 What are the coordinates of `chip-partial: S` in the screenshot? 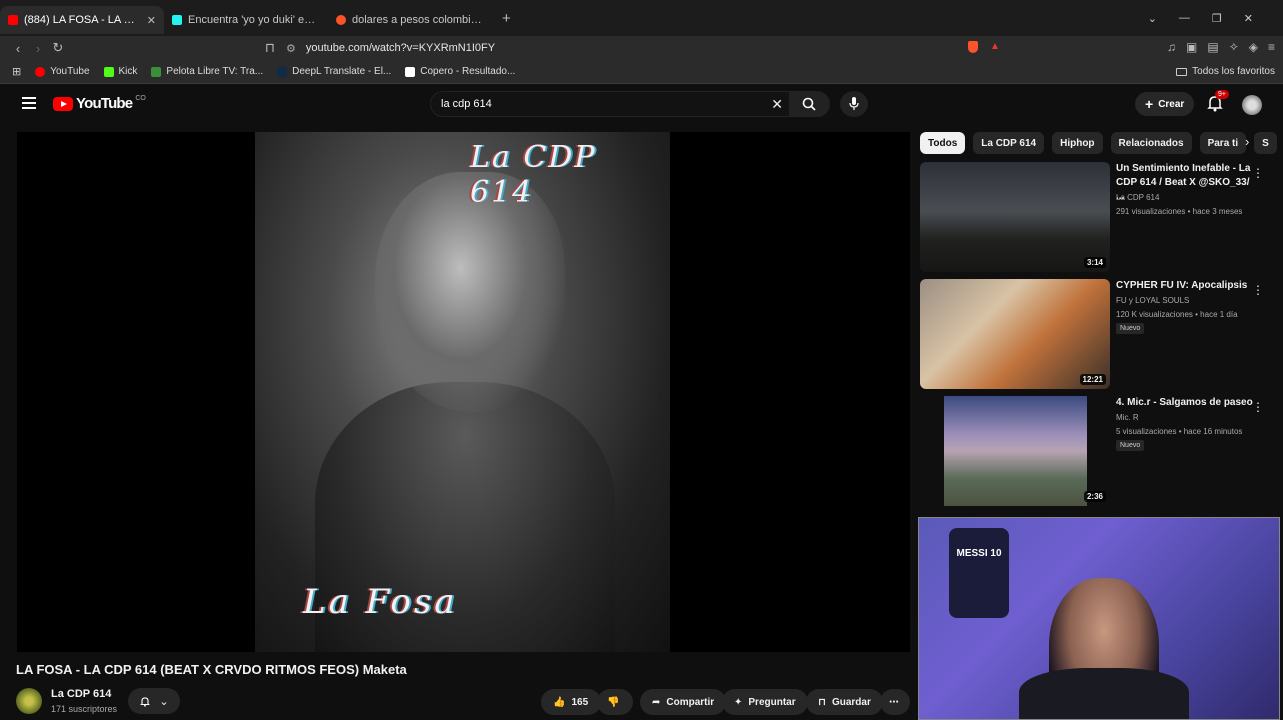 It's located at (1265, 143).